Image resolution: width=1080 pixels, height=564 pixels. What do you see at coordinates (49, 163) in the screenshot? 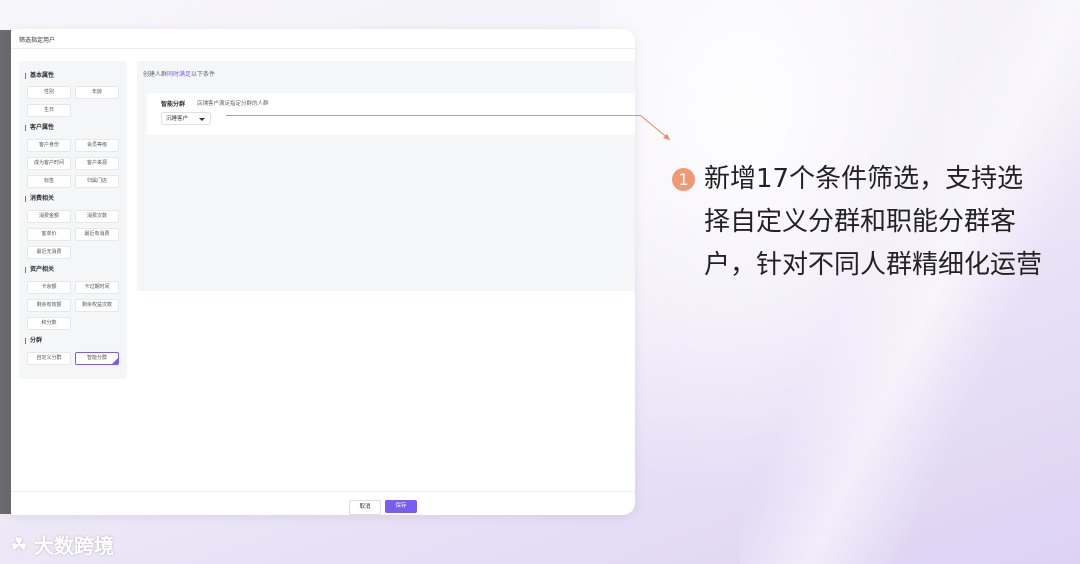
I see `chip-become-customer-time: 成为客户时间` at bounding box center [49, 163].